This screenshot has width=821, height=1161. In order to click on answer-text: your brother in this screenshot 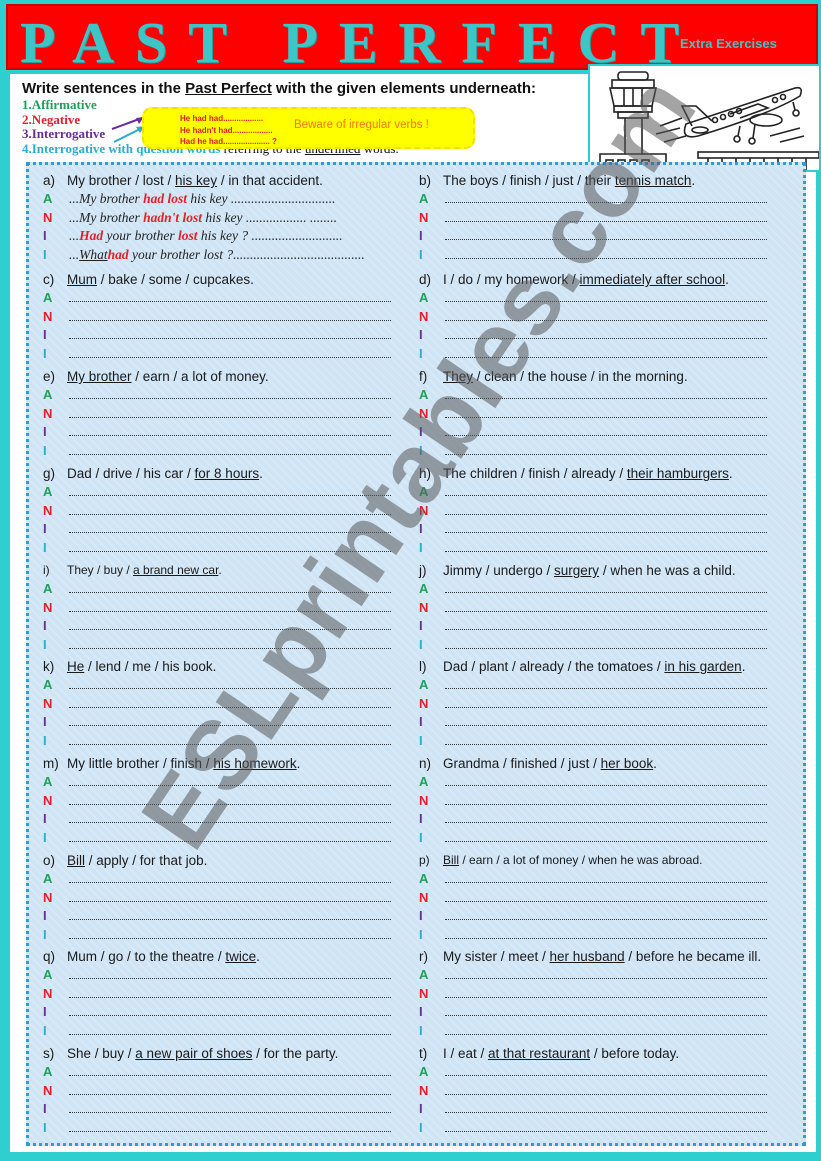, I will do `click(141, 235)`.